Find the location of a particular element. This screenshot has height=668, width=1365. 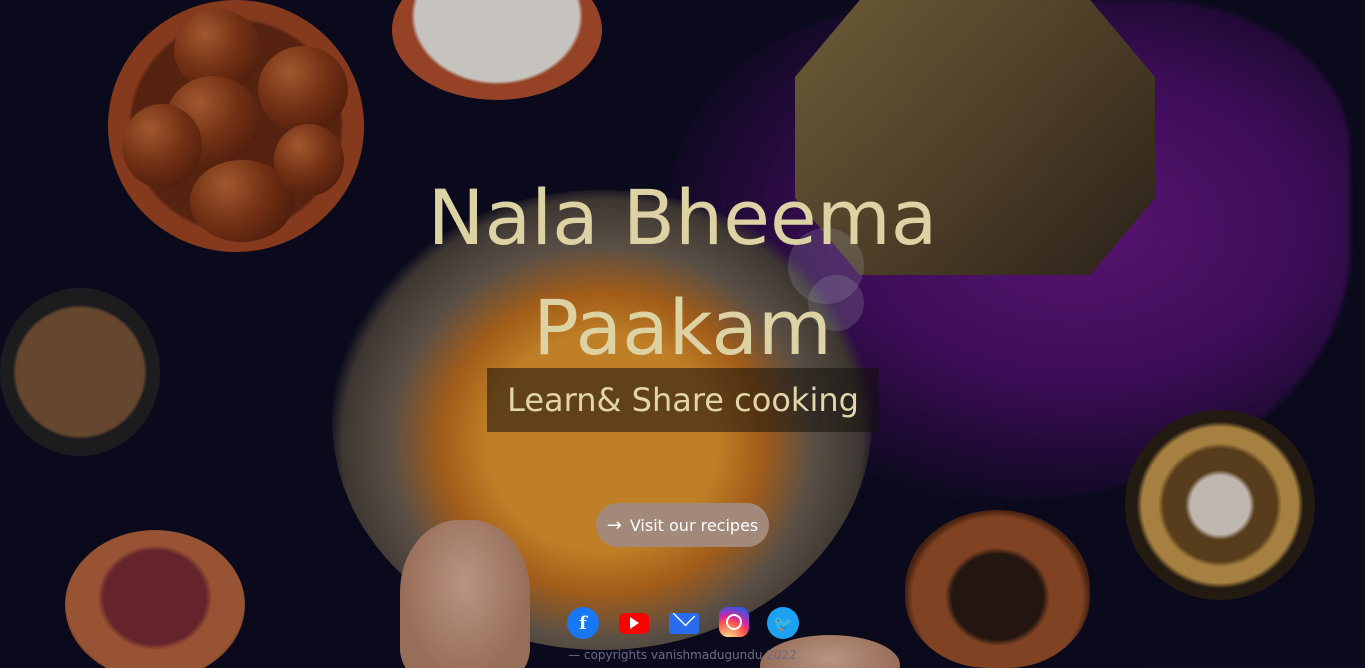

social-links: f 🐦 is located at coordinates (683, 623).